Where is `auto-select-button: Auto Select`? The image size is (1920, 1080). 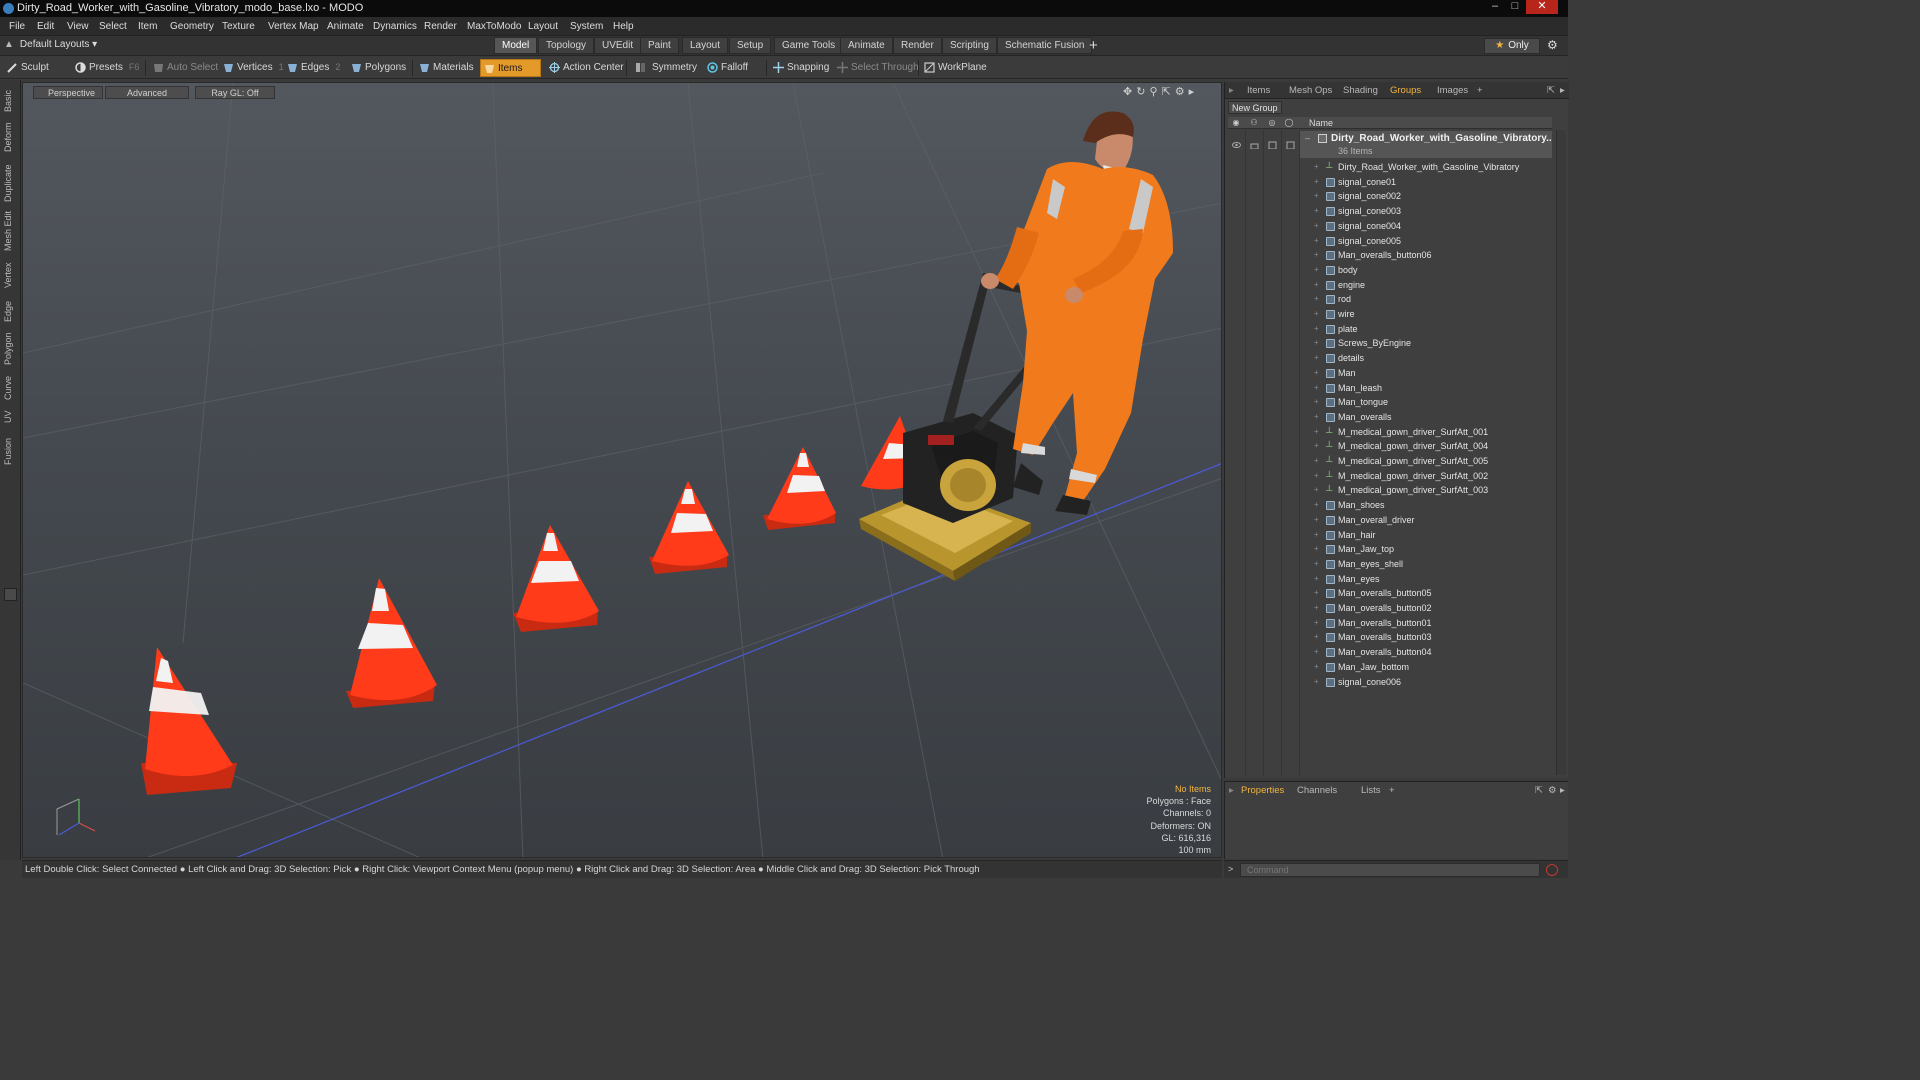 auto-select-button: Auto Select is located at coordinates (186, 68).